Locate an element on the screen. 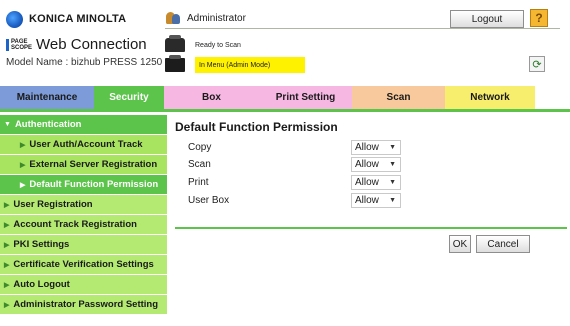 This screenshot has width=570, height=326. help-icon: ? is located at coordinates (539, 18).